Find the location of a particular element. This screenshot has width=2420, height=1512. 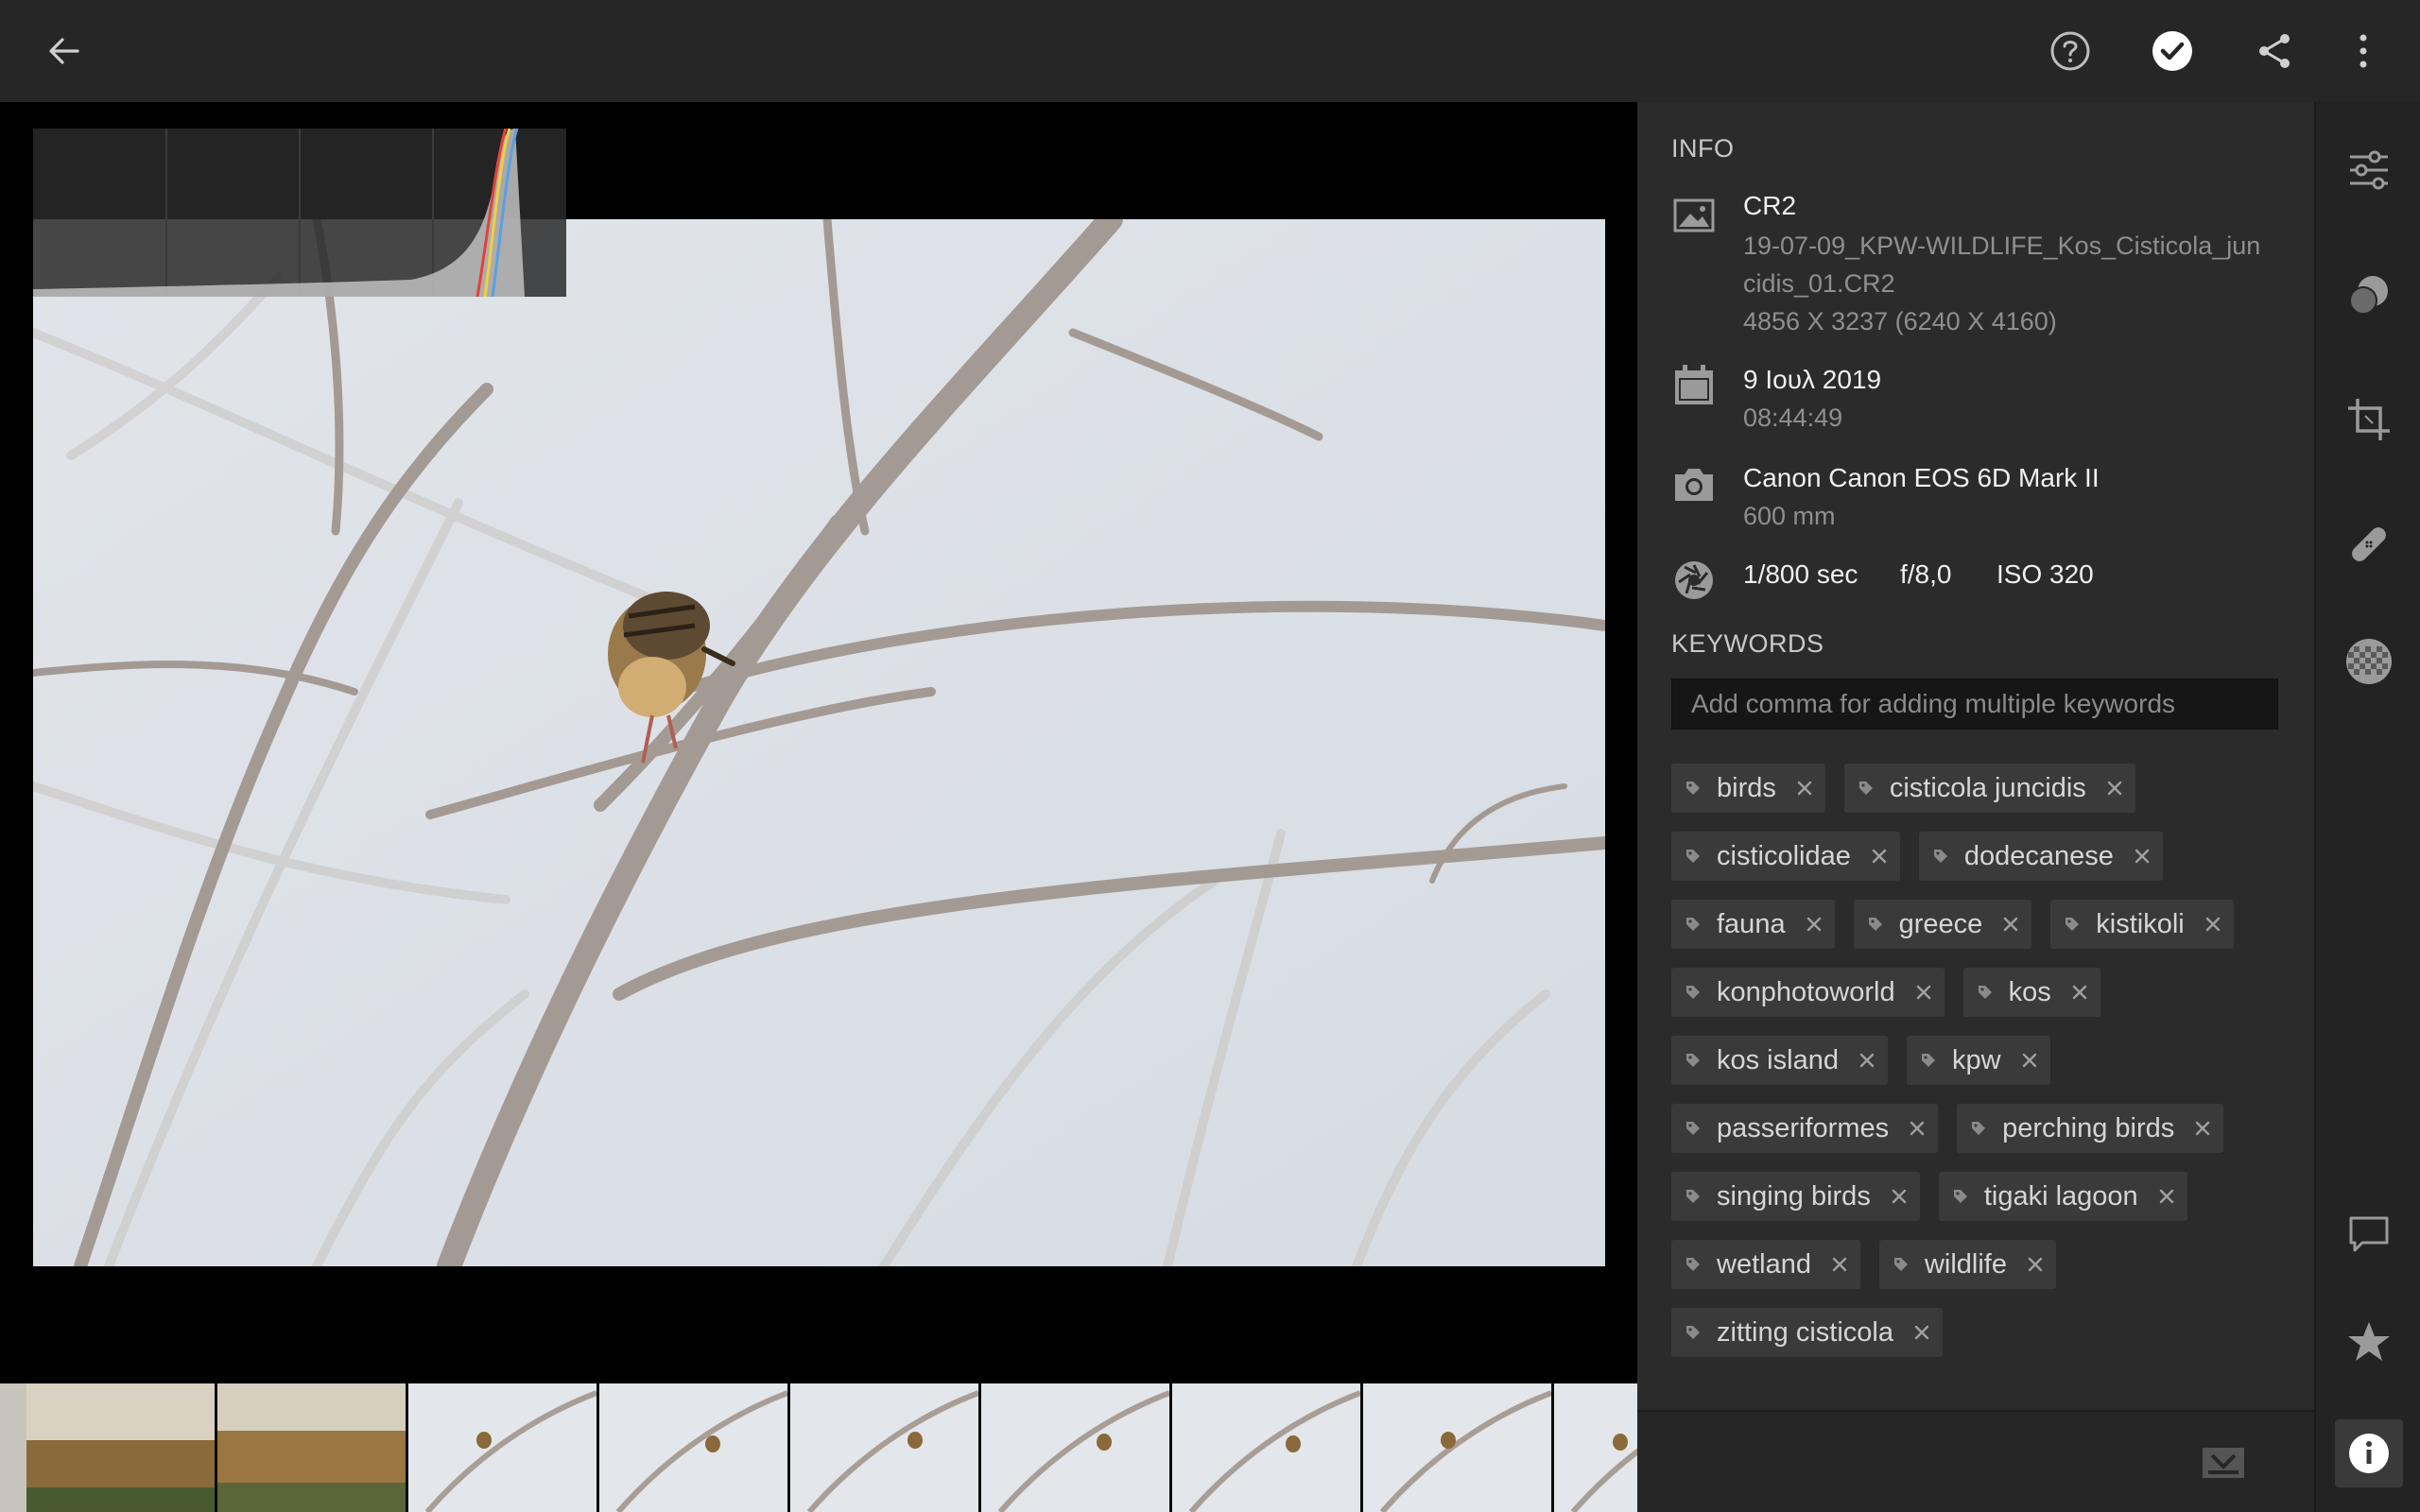

keyword-row: konphotoworld kos is located at coordinates (1983, 992).